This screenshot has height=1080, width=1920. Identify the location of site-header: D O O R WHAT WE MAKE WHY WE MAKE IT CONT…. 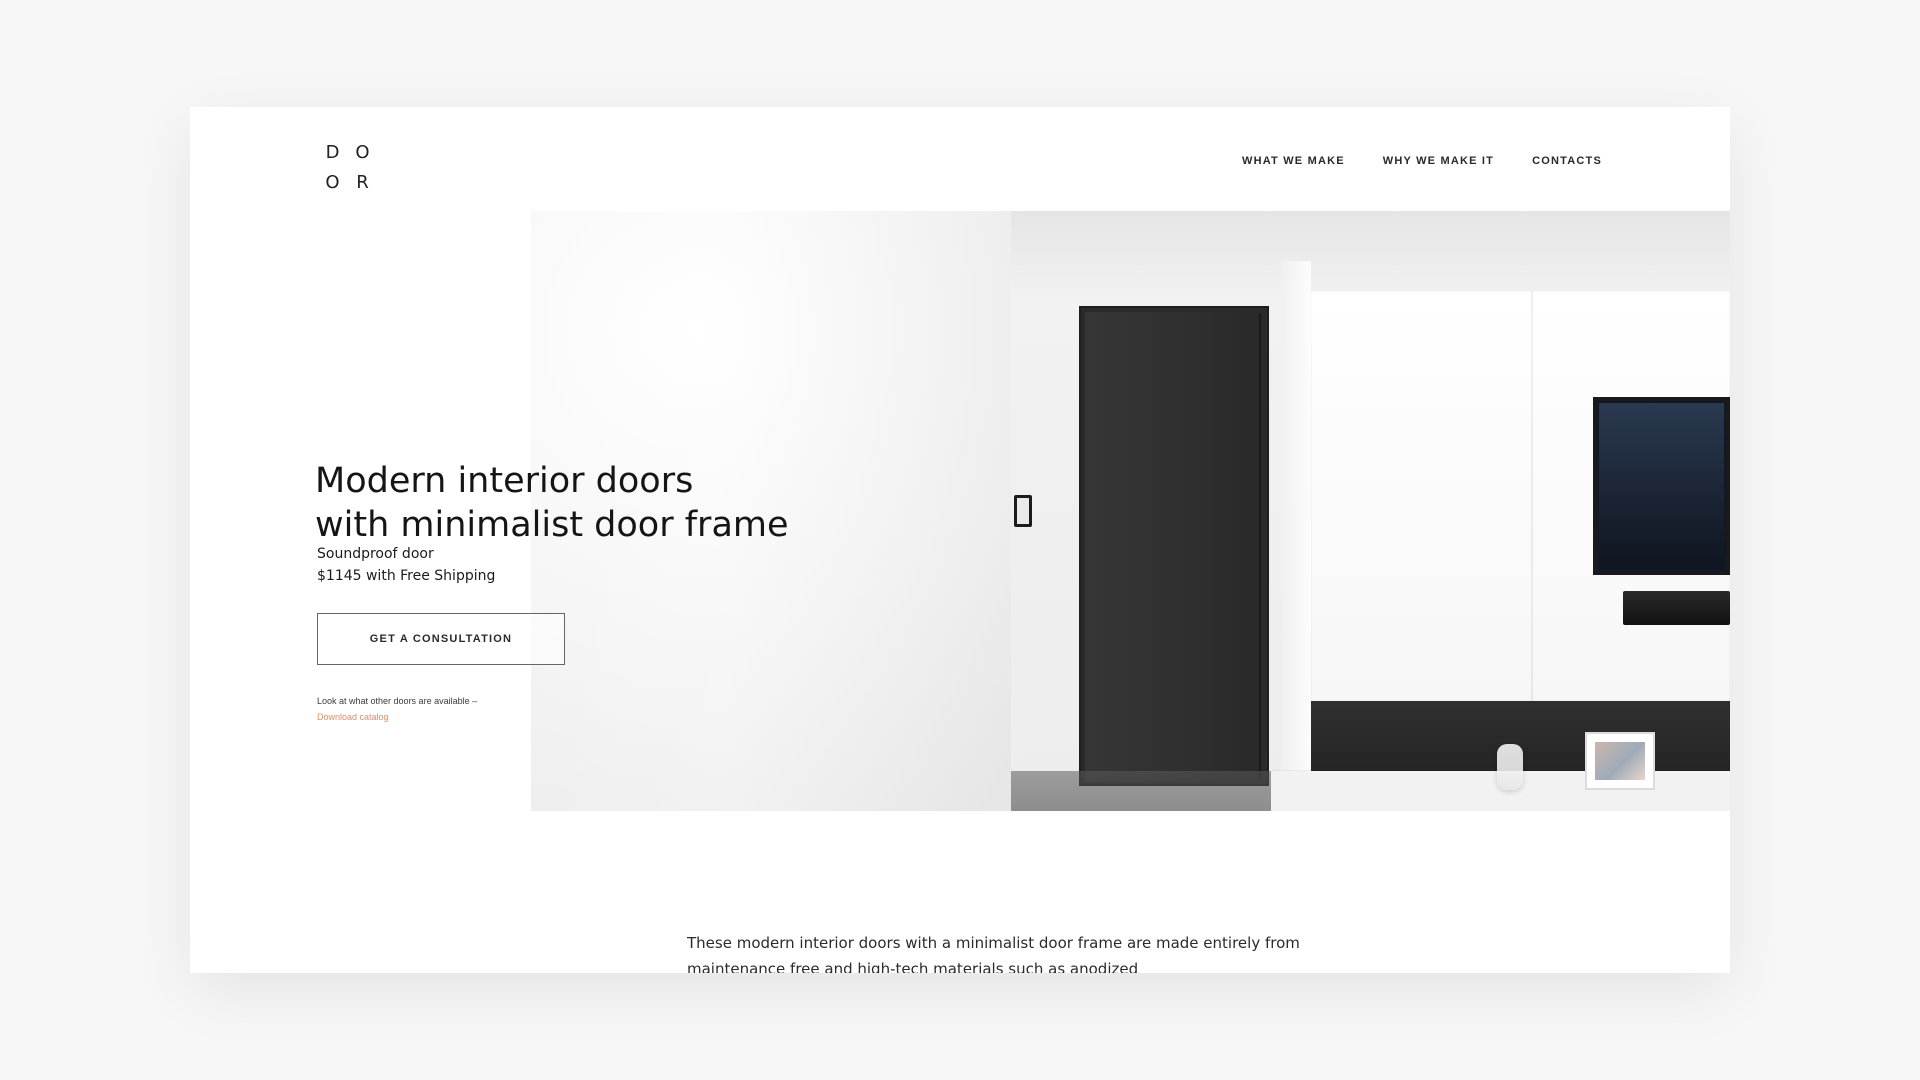
(960, 159).